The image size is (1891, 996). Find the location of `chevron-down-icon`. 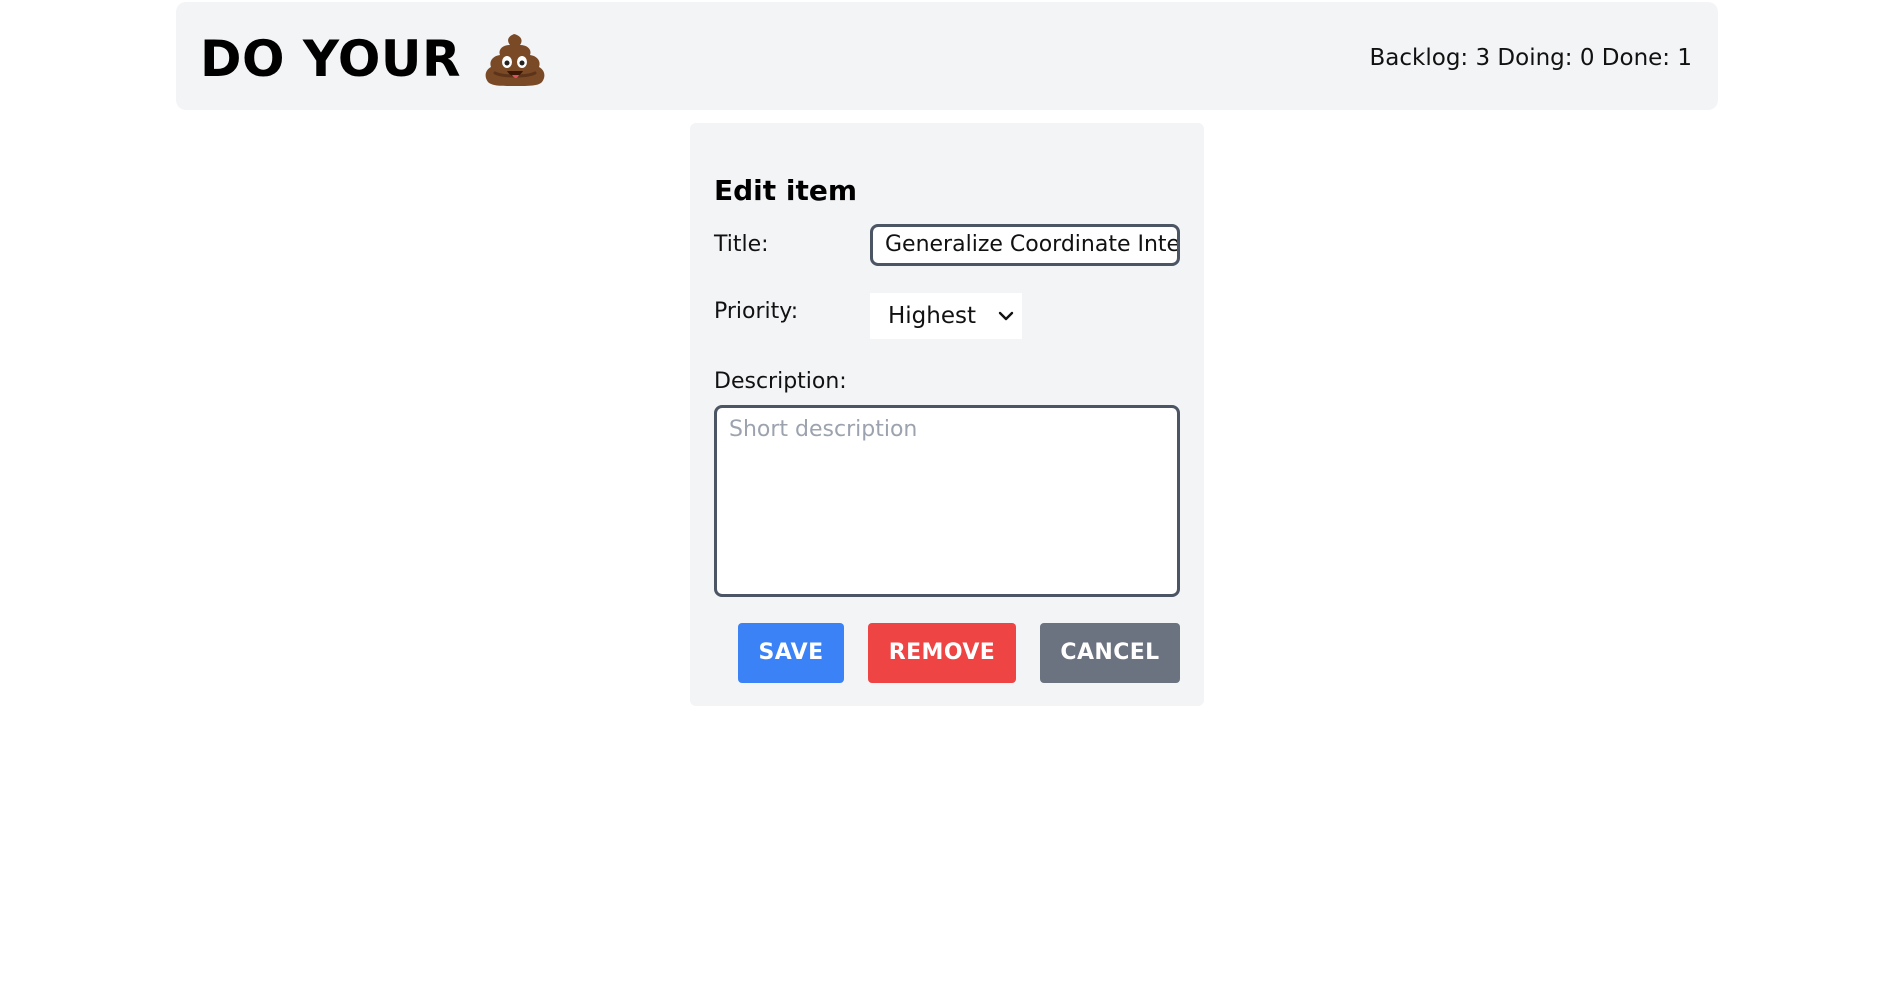

chevron-down-icon is located at coordinates (1006, 316).